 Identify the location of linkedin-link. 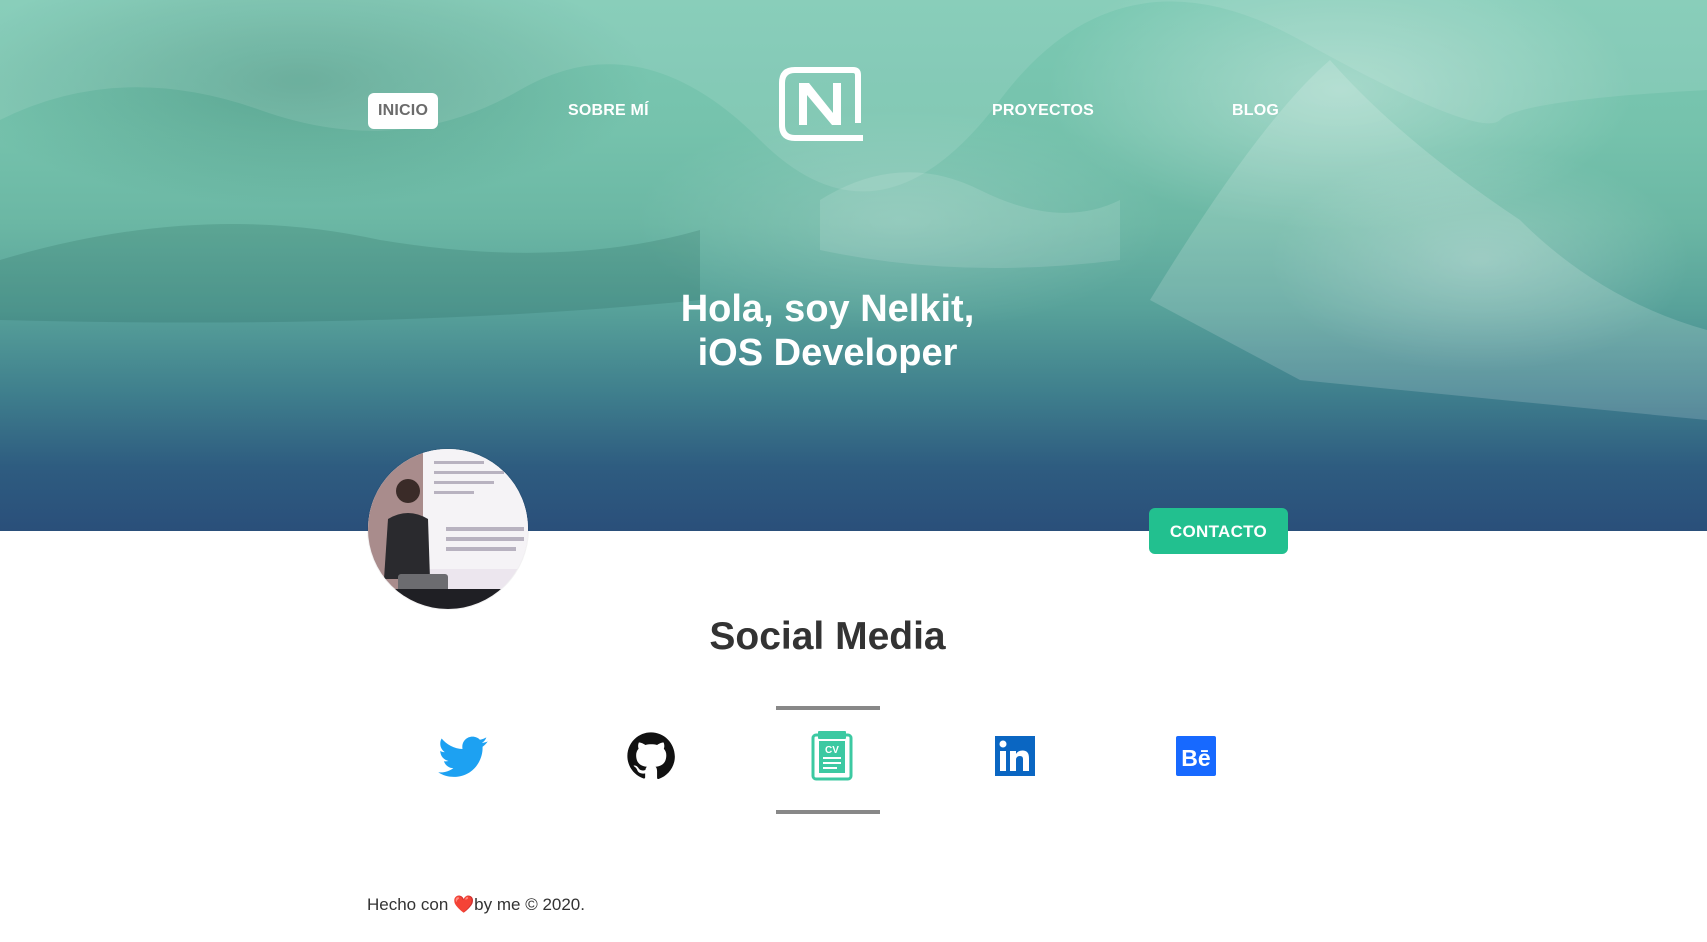
(1015, 756).